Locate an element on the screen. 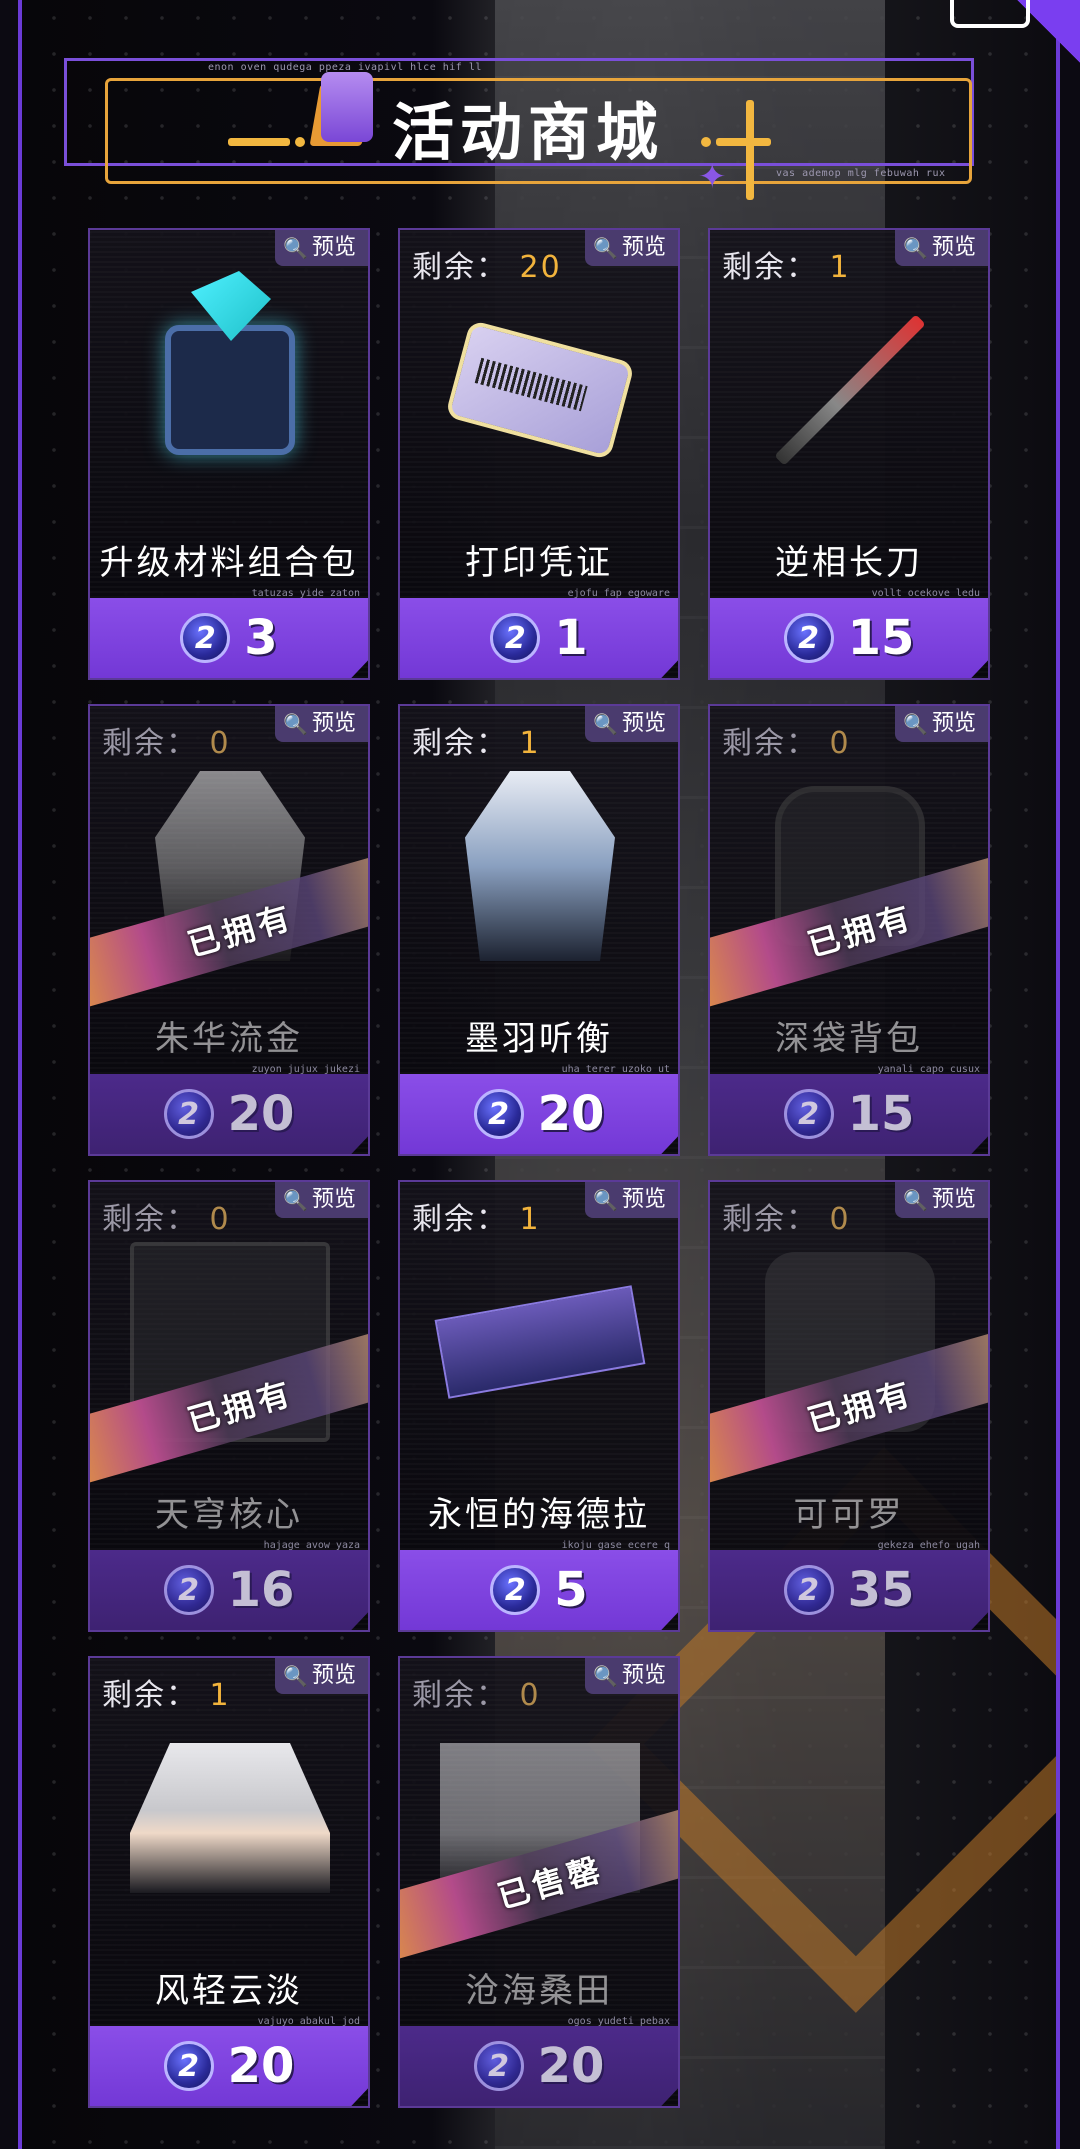 This screenshot has height=2149, width=1080. item-name: 朱华流金 is located at coordinates (229, 1039).